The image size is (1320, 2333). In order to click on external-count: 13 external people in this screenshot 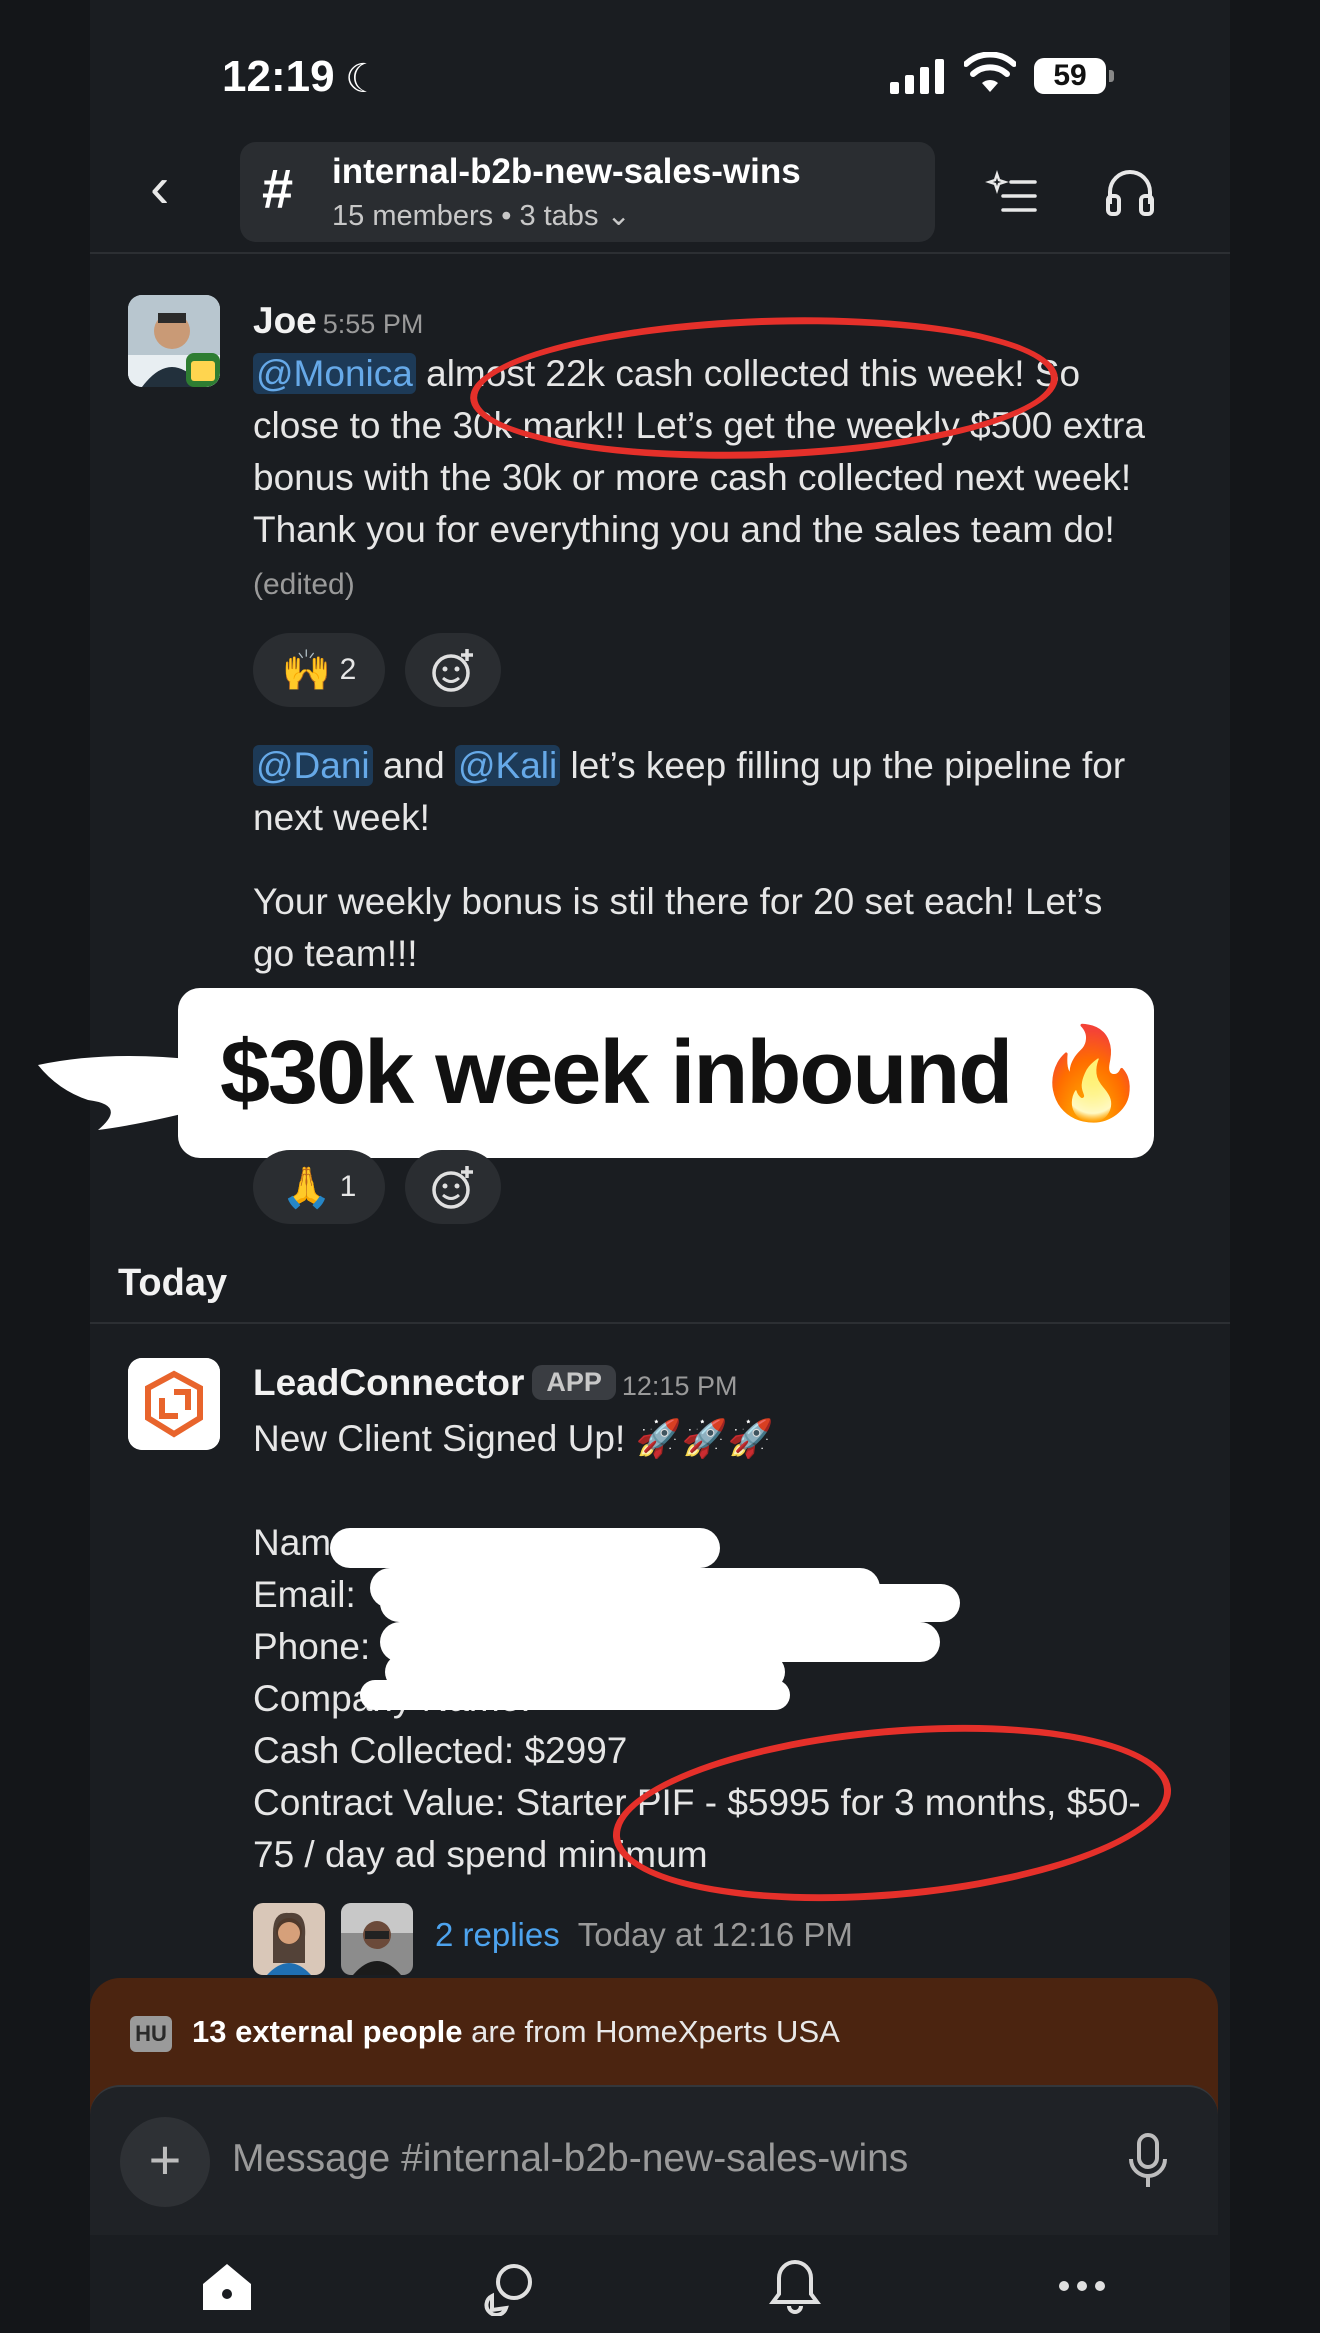, I will do `click(327, 2031)`.